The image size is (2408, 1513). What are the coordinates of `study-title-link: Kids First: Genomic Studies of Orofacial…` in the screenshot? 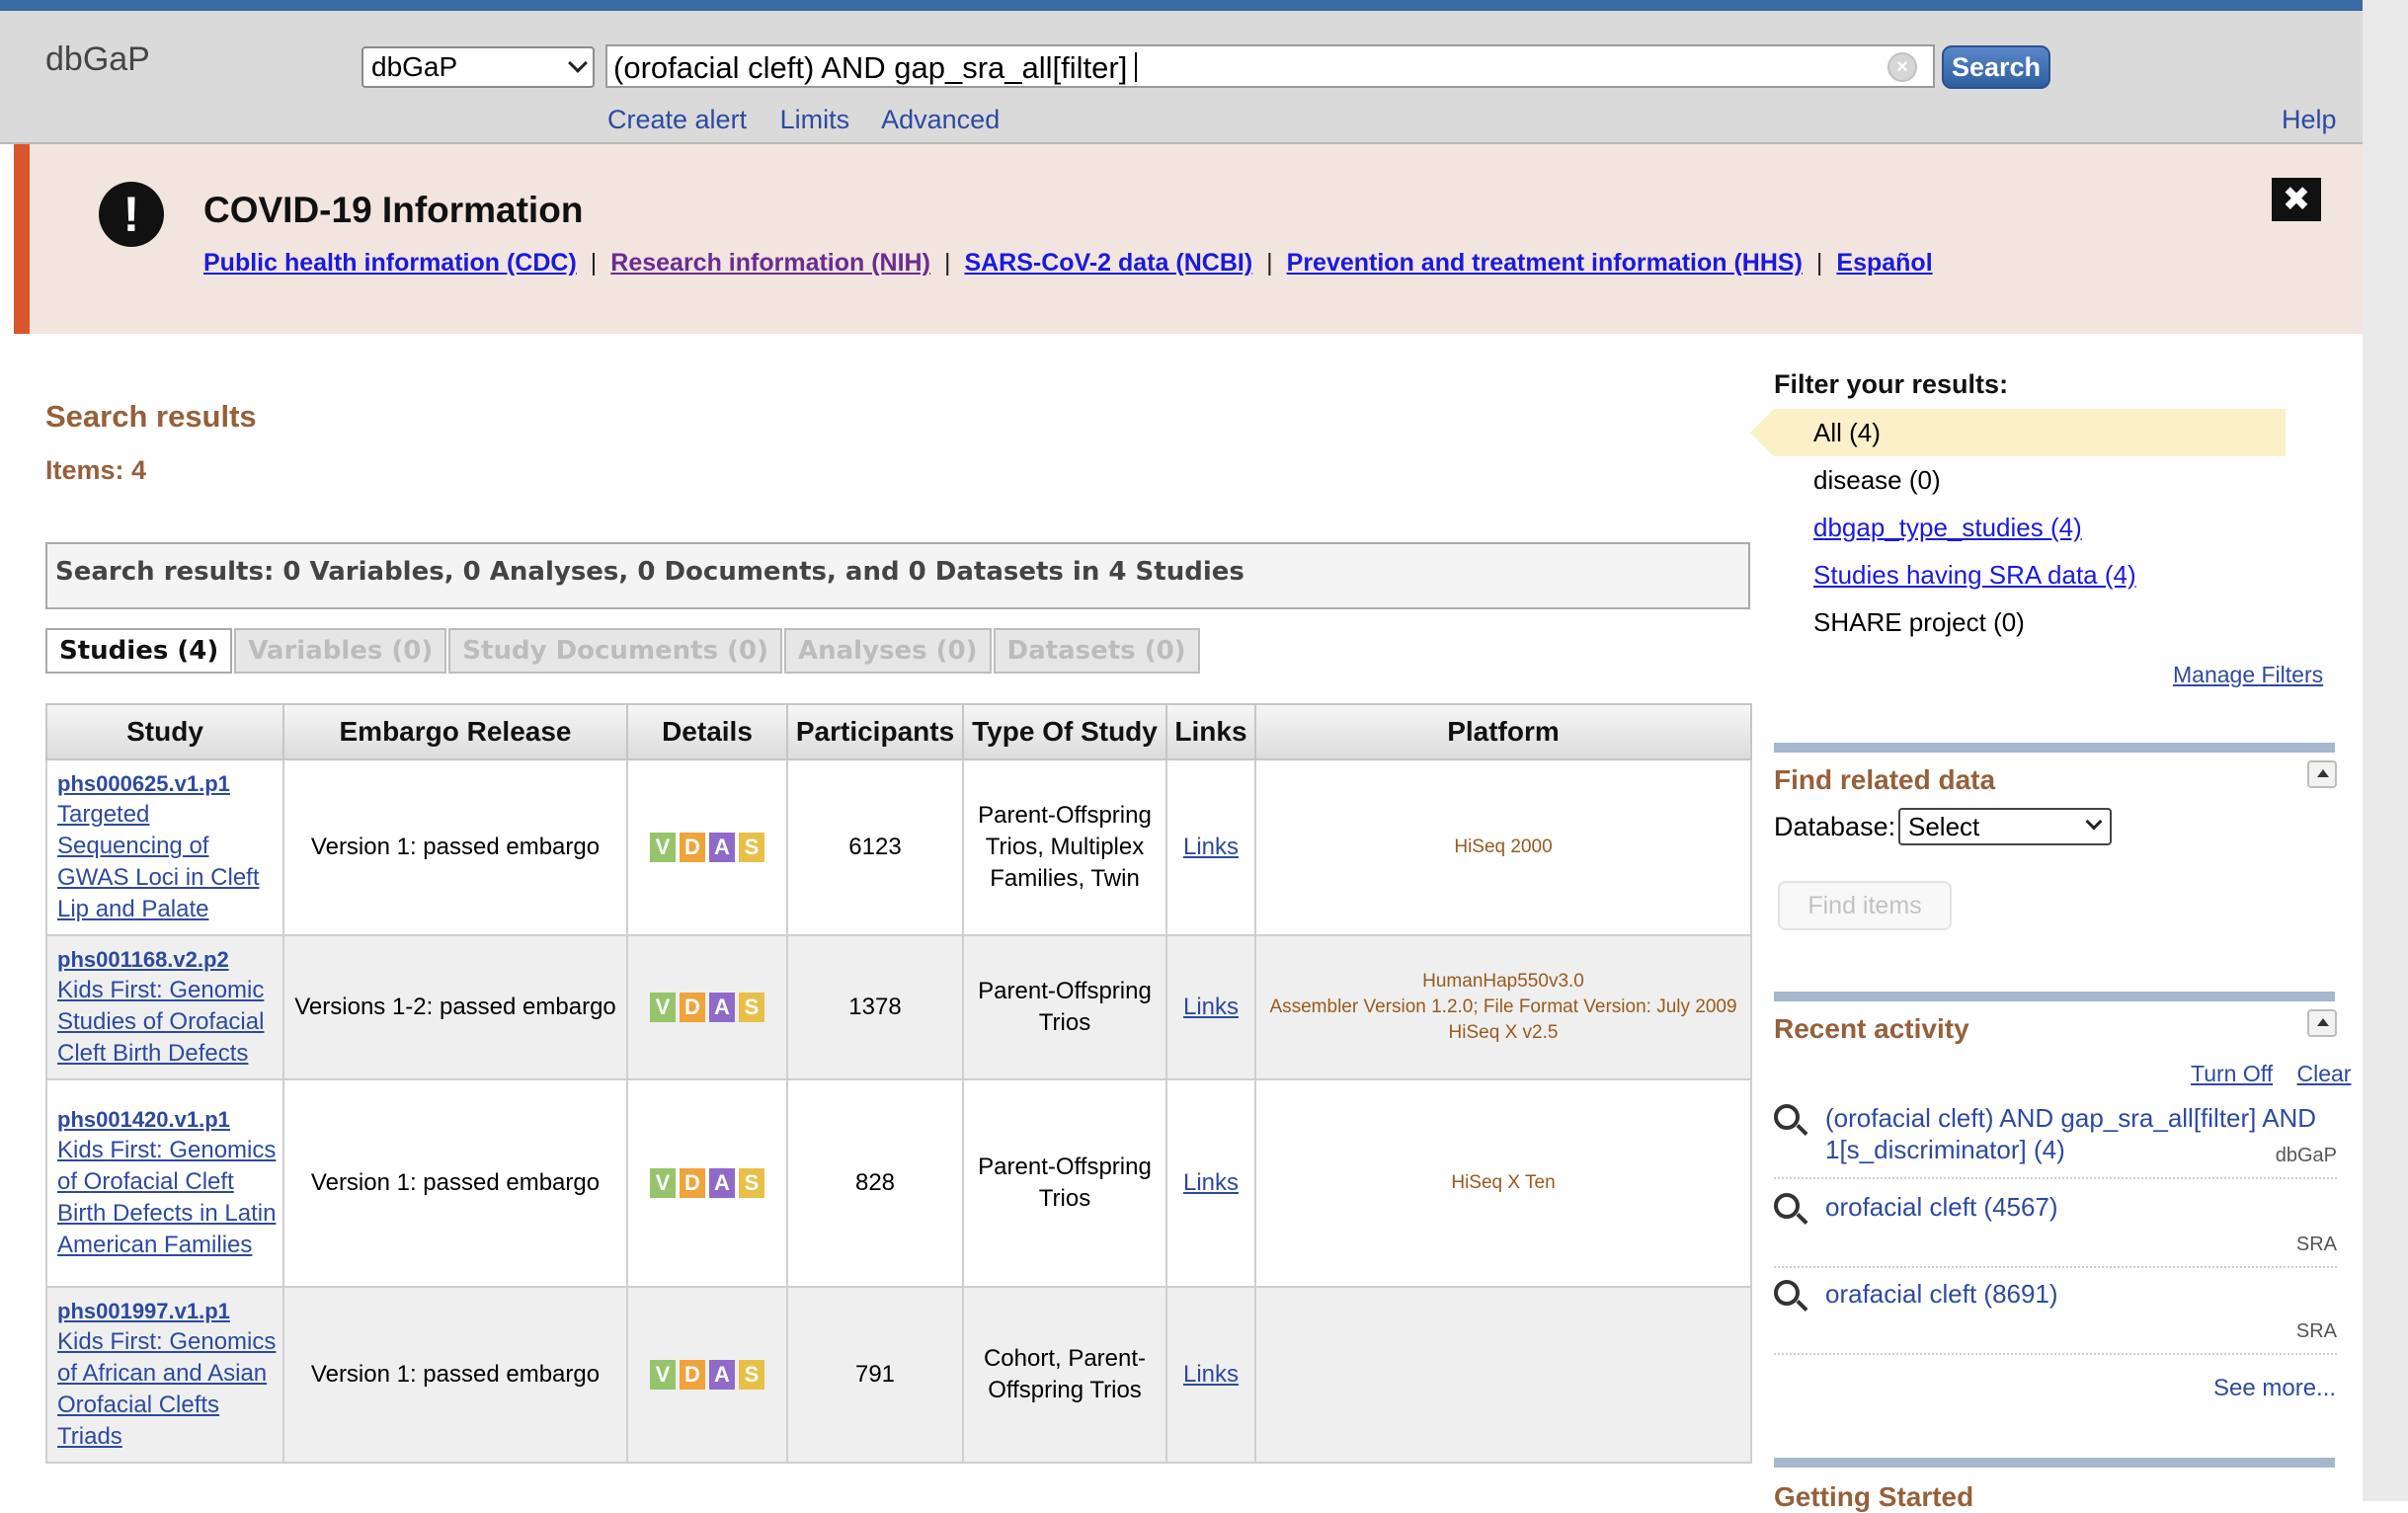 It's located at (160, 1022).